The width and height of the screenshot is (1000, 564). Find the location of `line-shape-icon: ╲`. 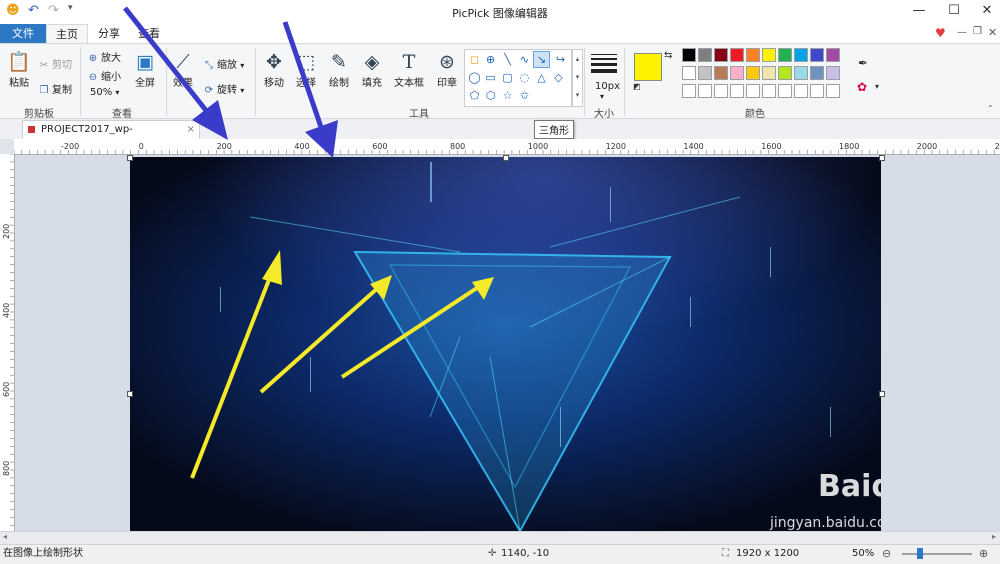

line-shape-icon: ╲ is located at coordinates (507, 59).